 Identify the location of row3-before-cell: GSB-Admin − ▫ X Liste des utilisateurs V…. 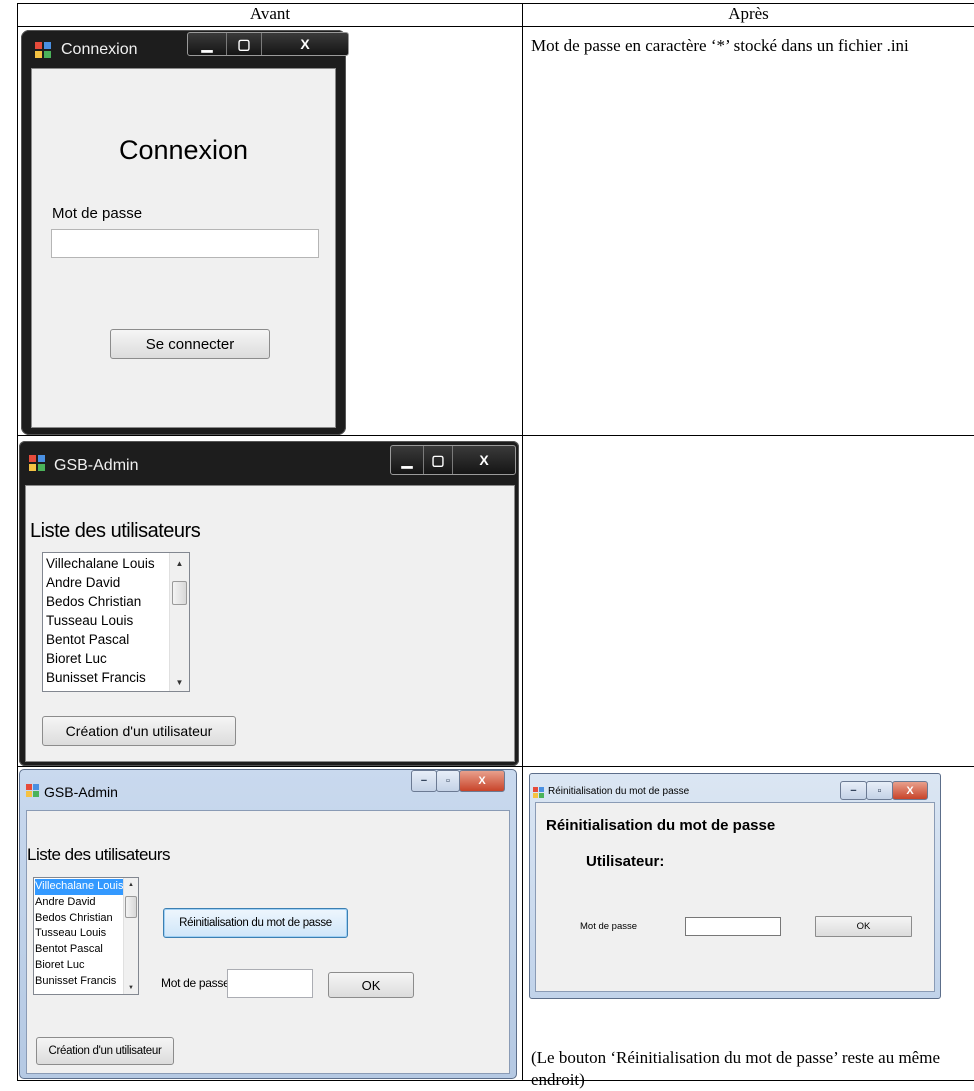
(270, 924).